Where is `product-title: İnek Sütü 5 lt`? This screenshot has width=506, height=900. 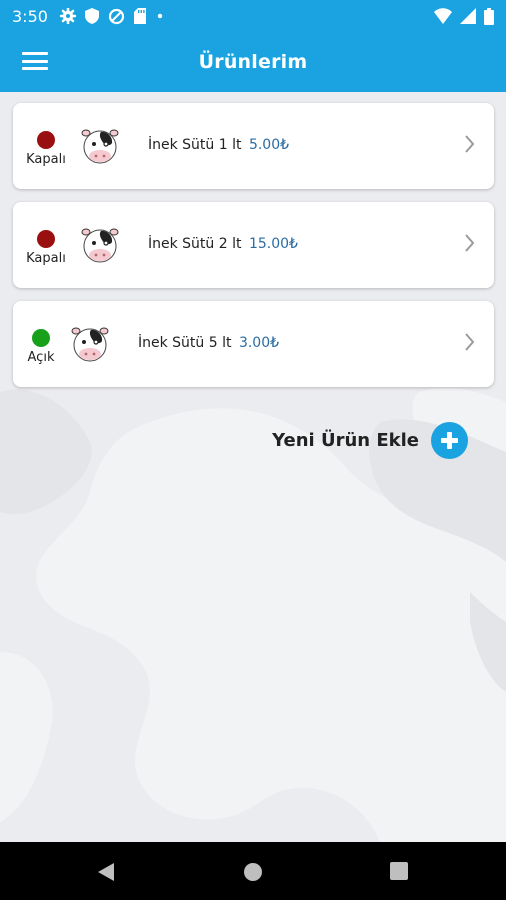
product-title: İnek Sütü 5 lt is located at coordinates (185, 343).